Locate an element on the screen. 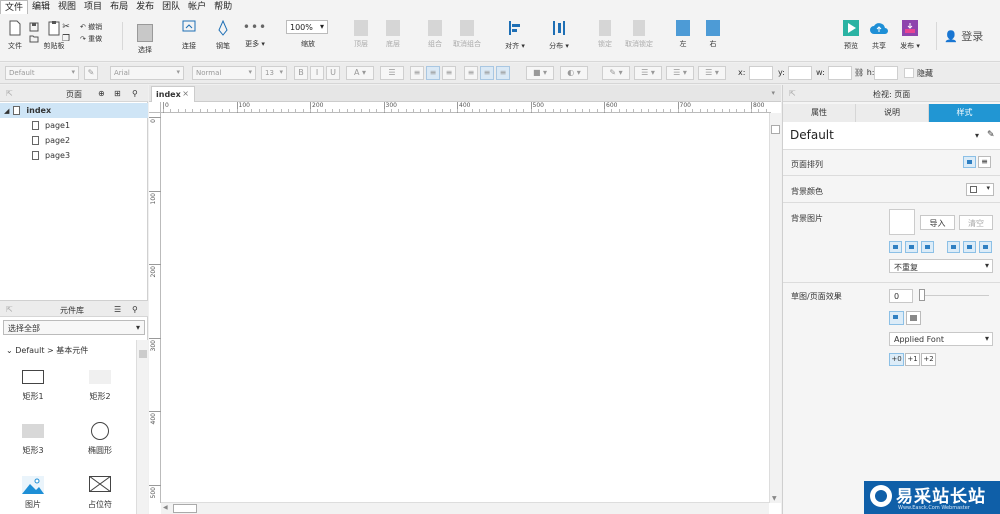 This screenshot has width=1000, height=514. bold-button: B is located at coordinates (301, 73).